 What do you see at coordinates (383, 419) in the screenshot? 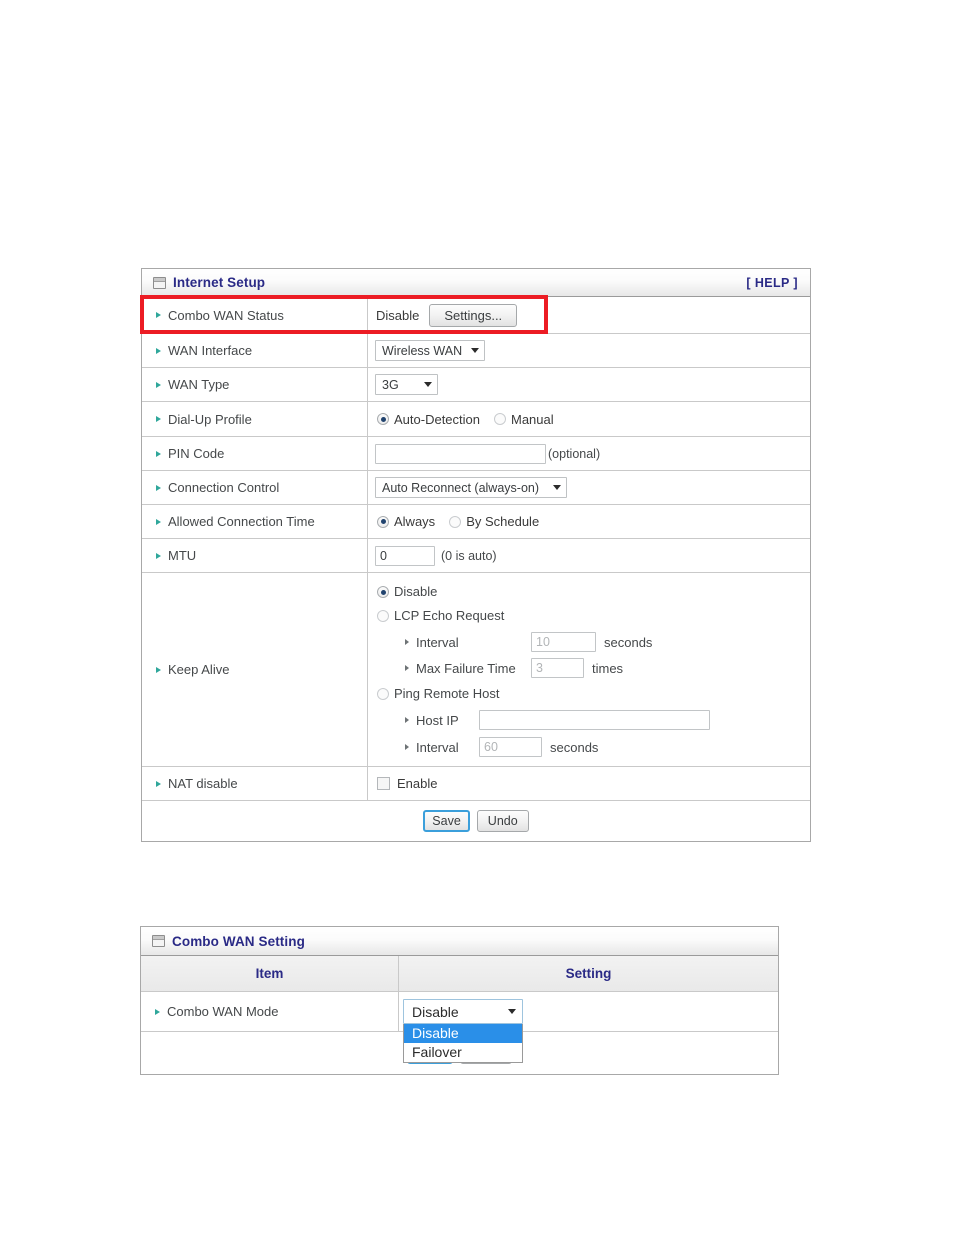
I see `radio-auto-detection` at bounding box center [383, 419].